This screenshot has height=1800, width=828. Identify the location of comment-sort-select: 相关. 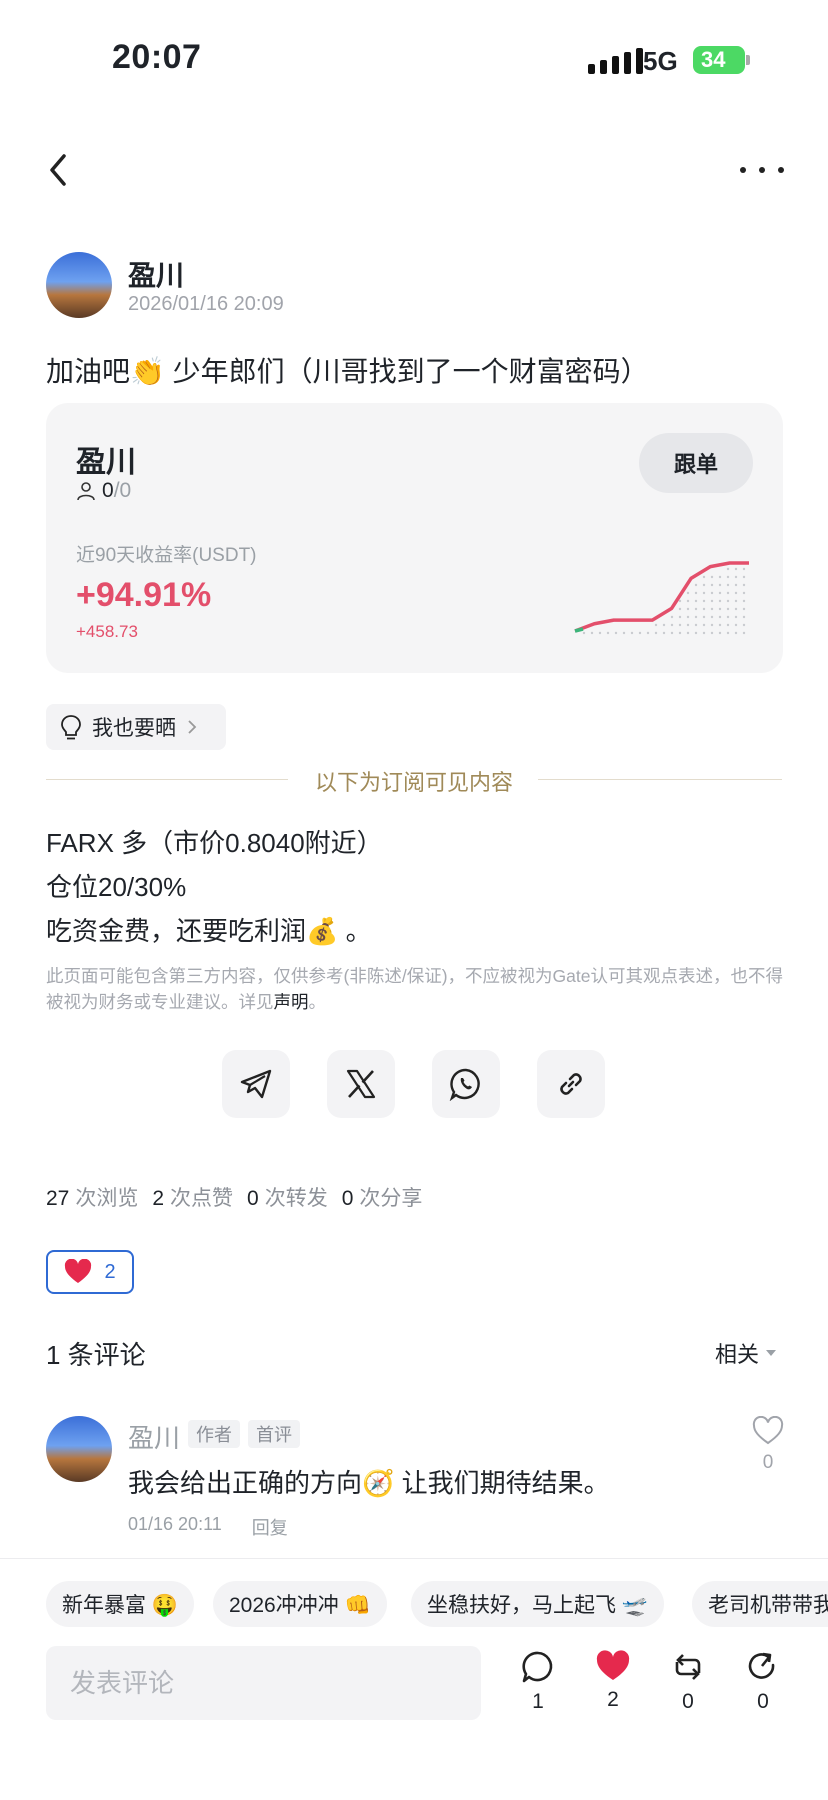
(746, 1353).